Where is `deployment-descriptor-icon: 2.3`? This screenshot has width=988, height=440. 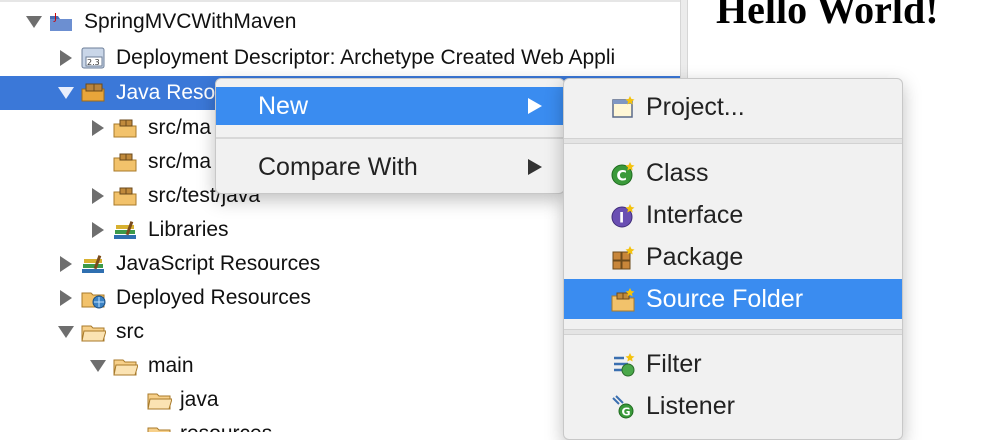 deployment-descriptor-icon: 2.3 is located at coordinates (93, 58).